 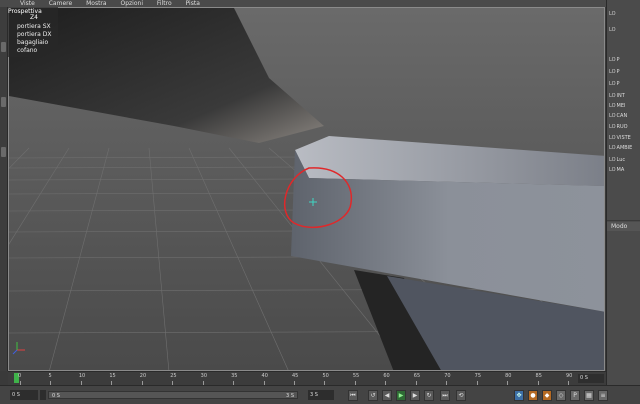 I want to click on min-frame-field, so click(x=43, y=395).